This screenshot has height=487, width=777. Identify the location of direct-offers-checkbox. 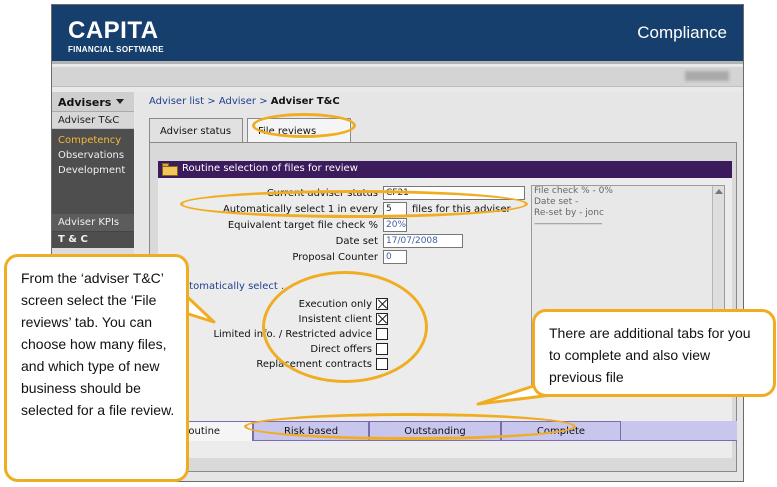
(382, 349).